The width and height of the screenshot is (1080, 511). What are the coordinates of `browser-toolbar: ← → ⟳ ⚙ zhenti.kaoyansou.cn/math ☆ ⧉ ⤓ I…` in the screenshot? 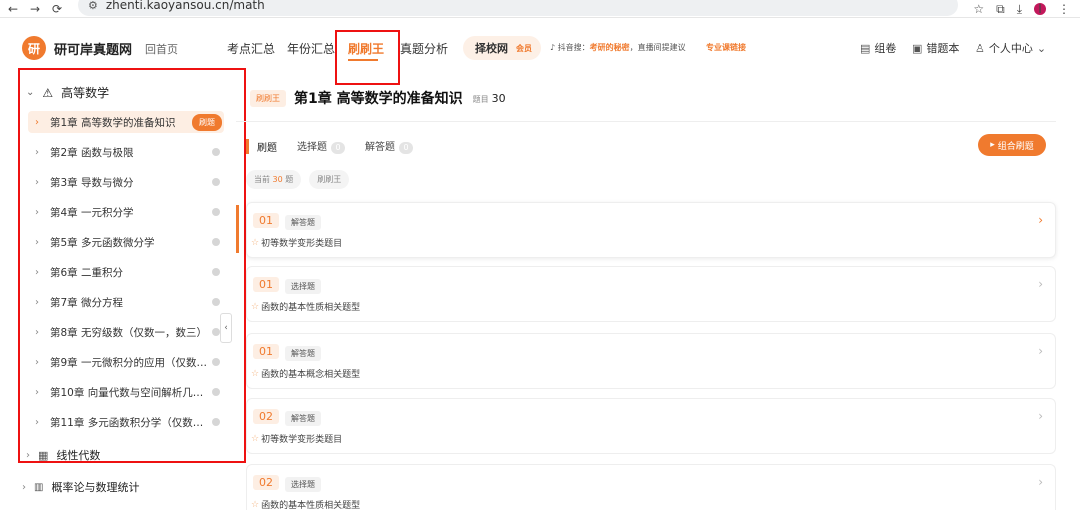 It's located at (540, 9).